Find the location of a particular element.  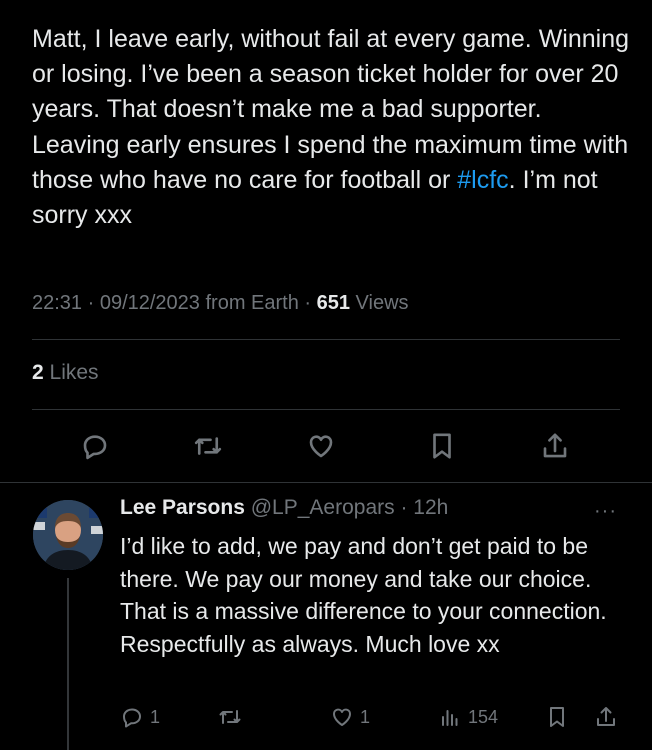

reply-author-handle: @LP_Aeropars · 12h is located at coordinates (347, 507).